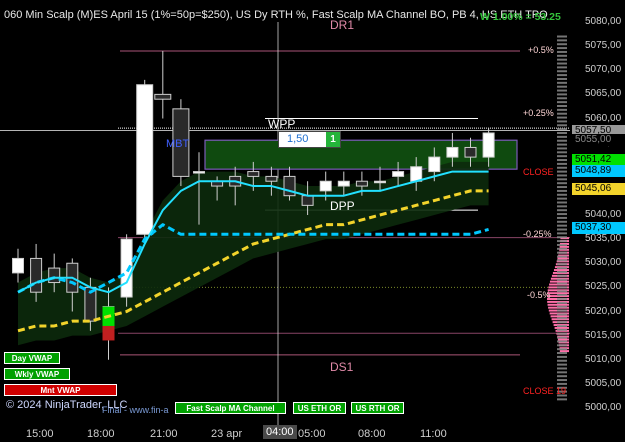  I want to click on order-submit-button: 1, so click(333, 139).